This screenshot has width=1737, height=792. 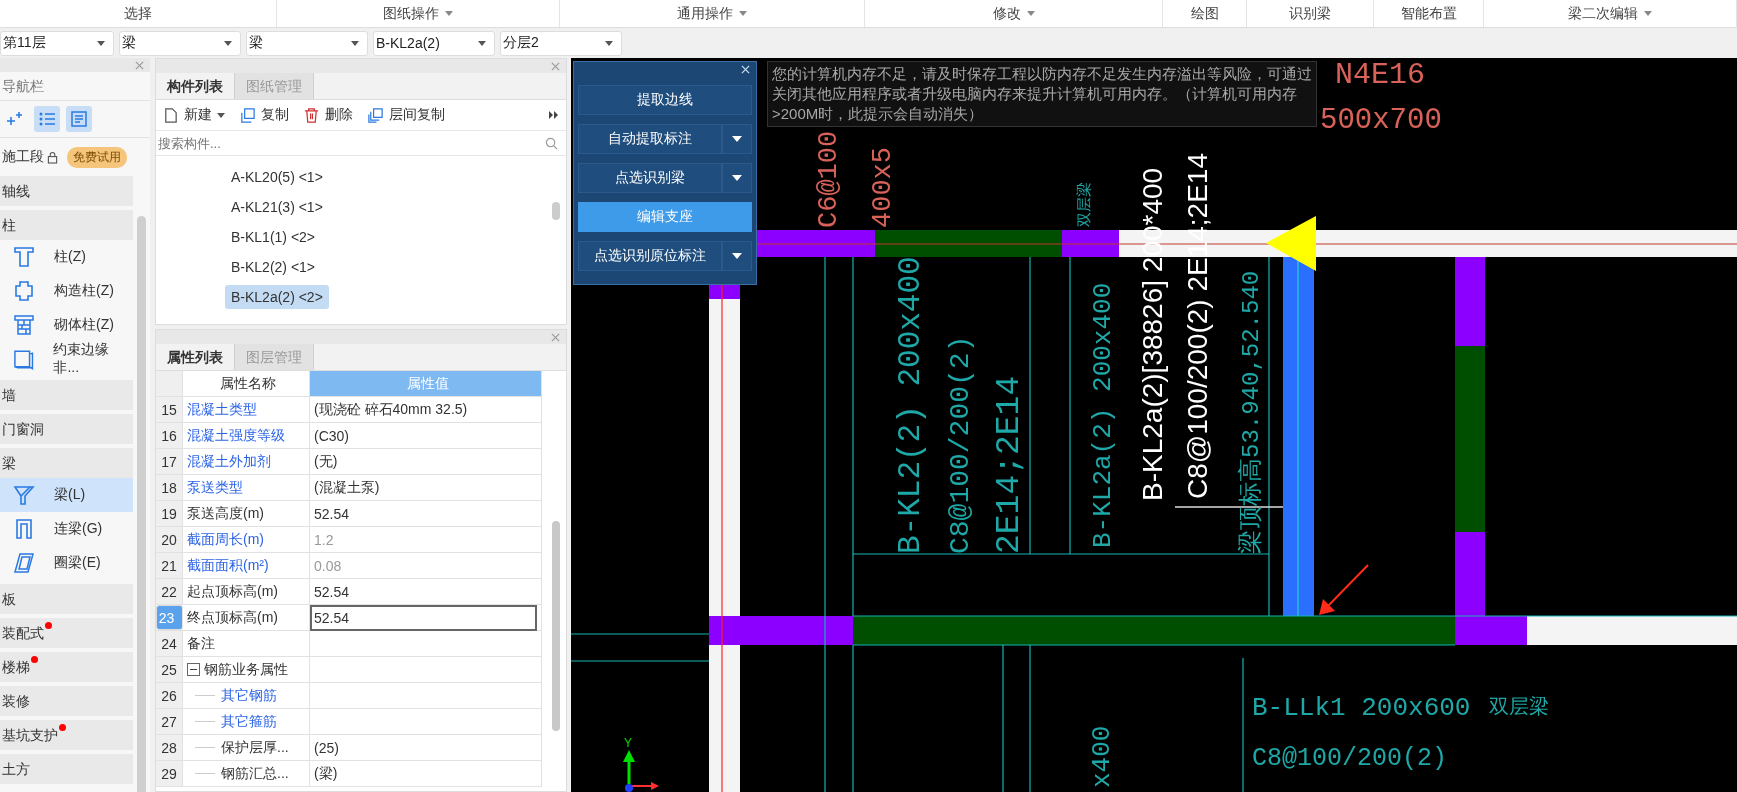 I want to click on property-name: 其它钢筋, so click(x=249, y=695).